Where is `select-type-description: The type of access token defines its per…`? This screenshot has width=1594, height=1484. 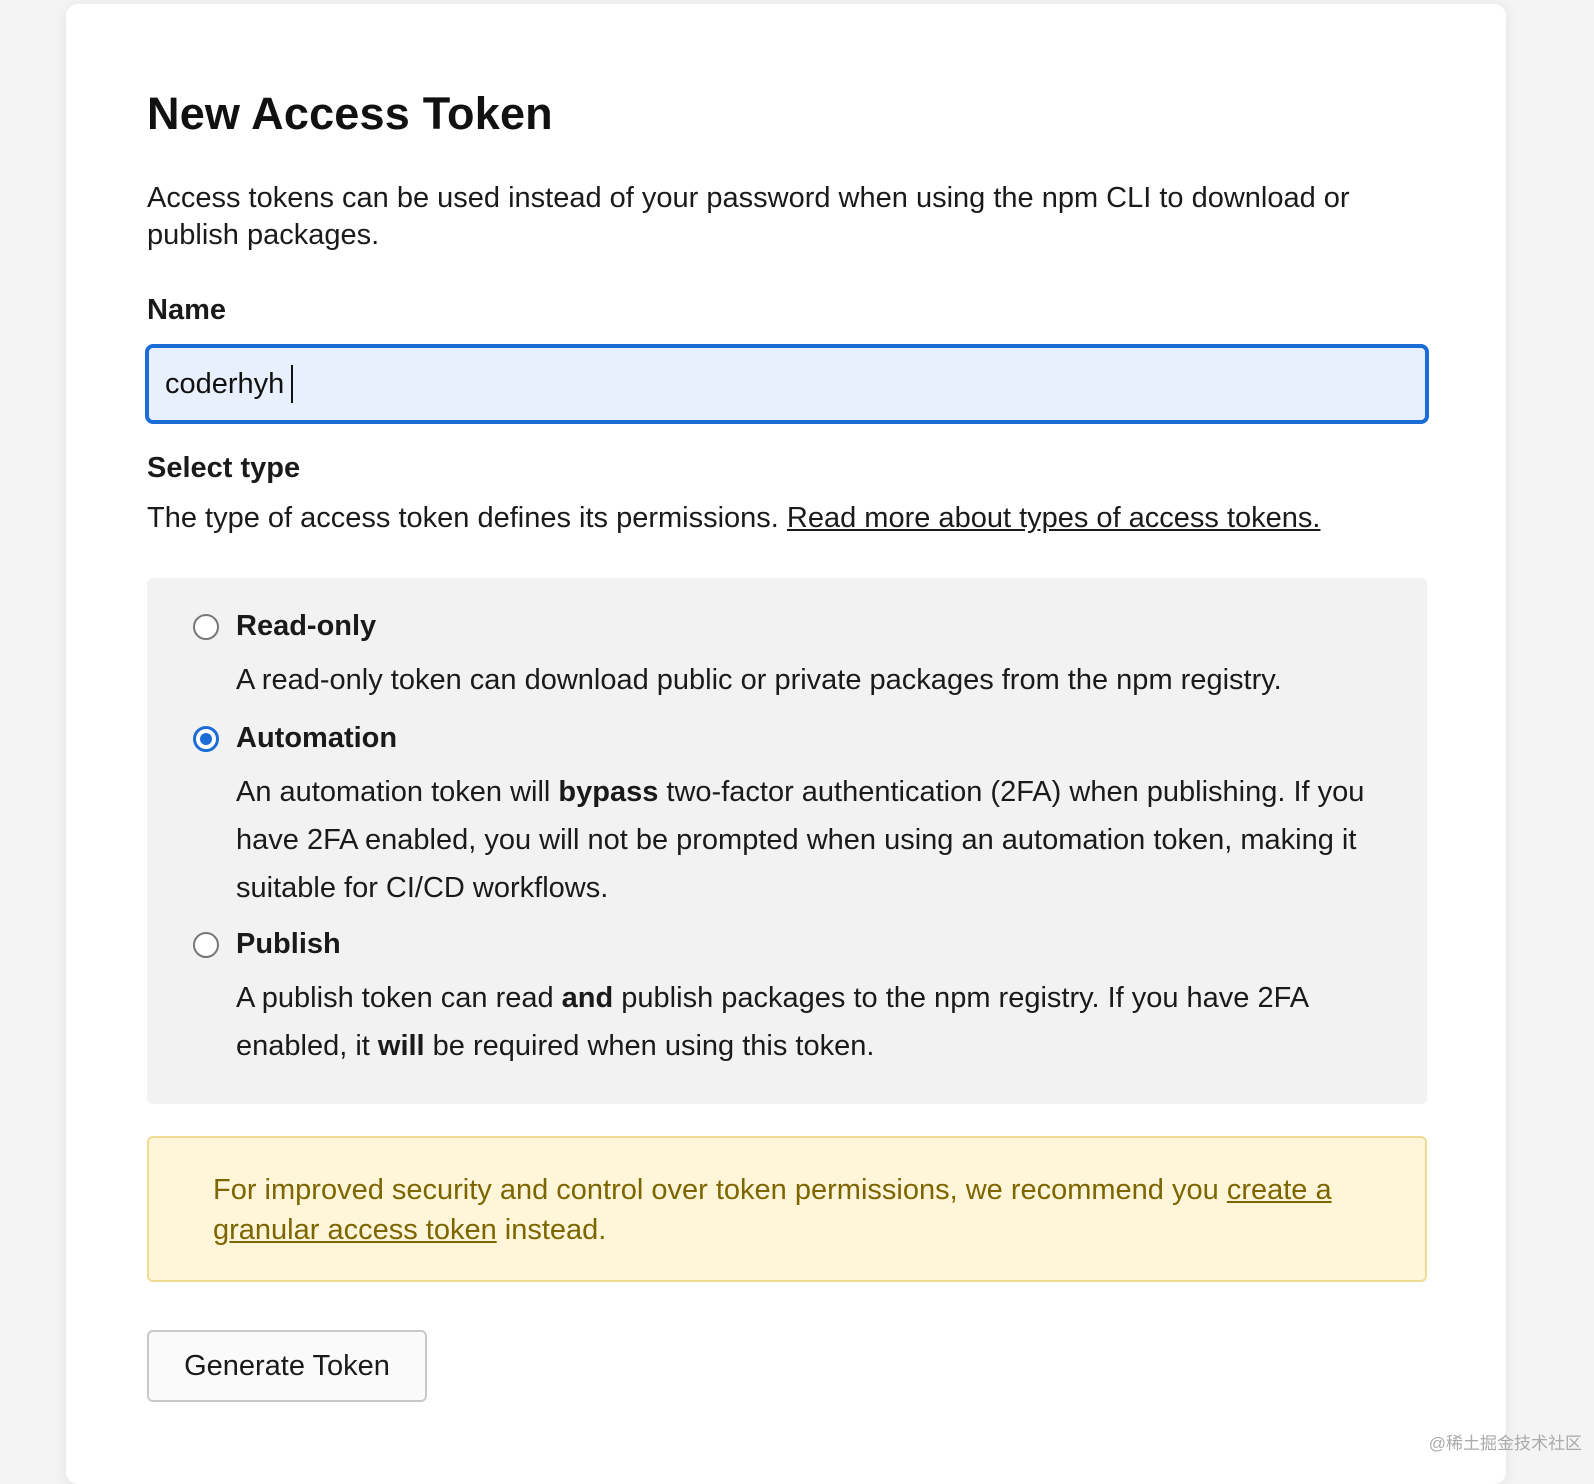
select-type-description: The type of access token defines its per… is located at coordinates (734, 518).